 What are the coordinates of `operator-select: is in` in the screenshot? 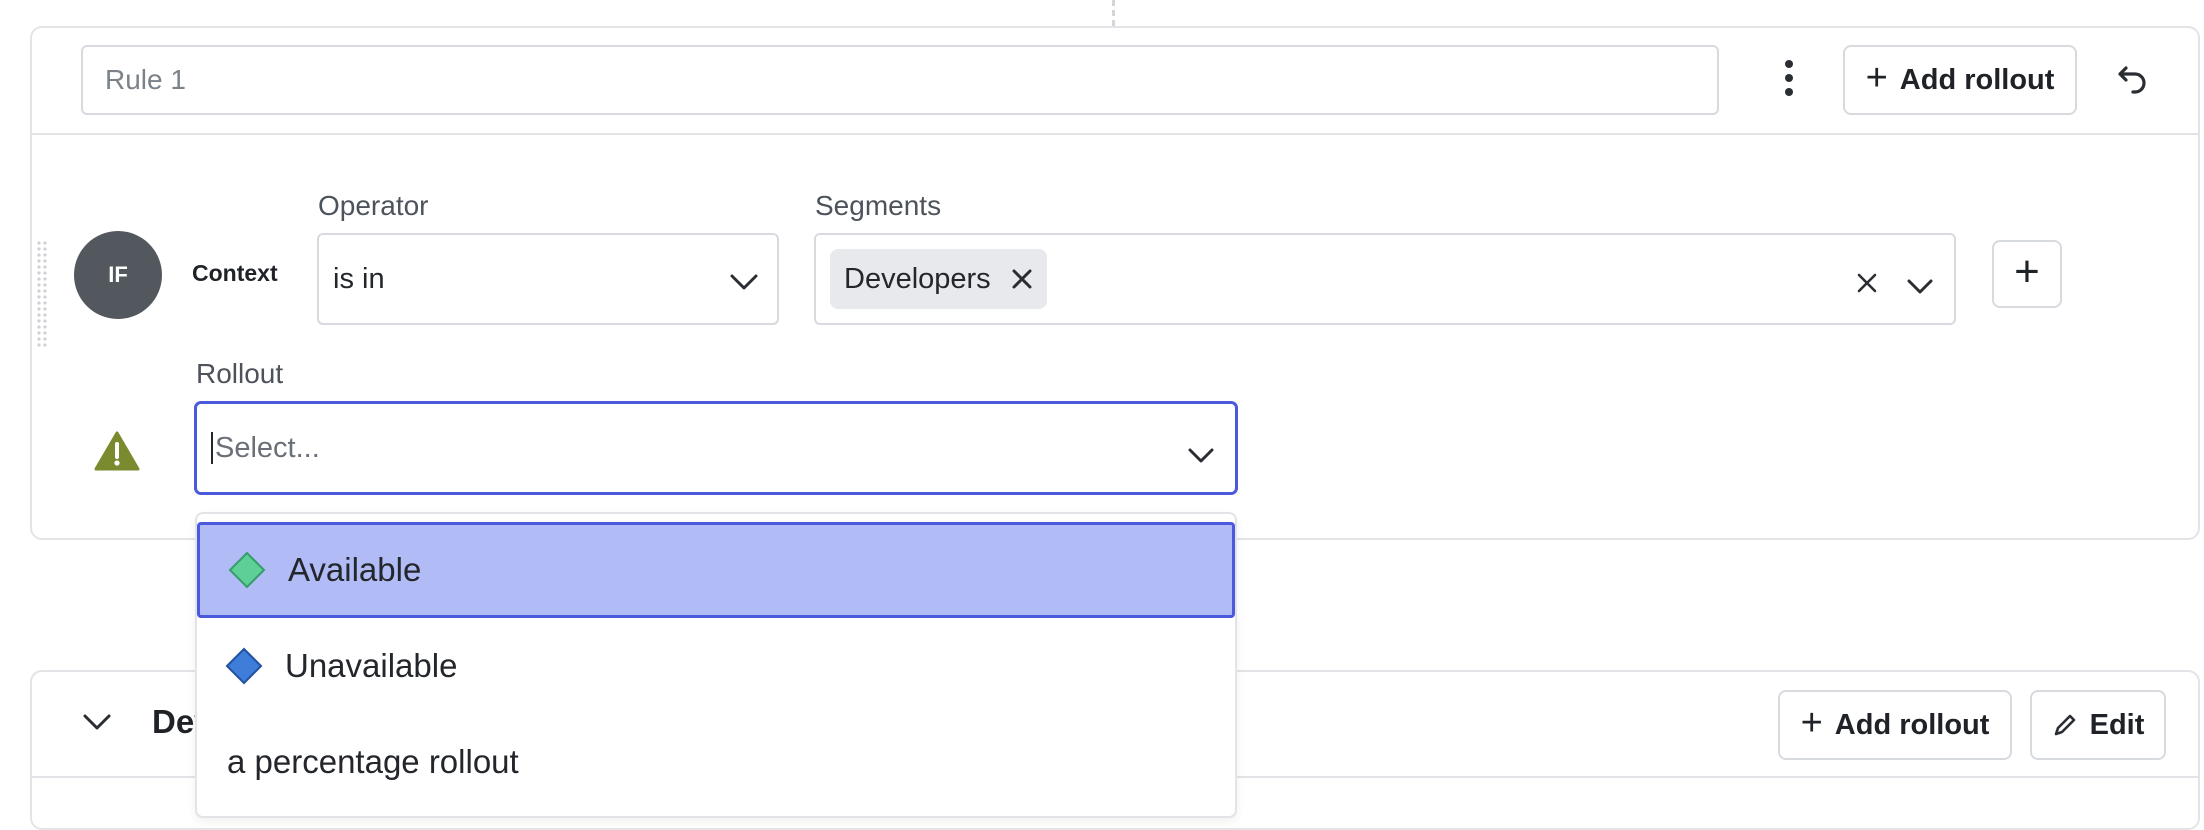 It's located at (548, 279).